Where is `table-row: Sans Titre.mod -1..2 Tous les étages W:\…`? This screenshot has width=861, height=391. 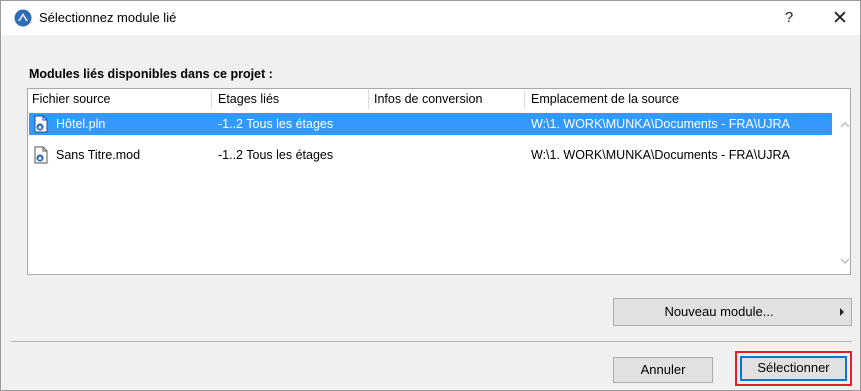
table-row: Sans Titre.mod -1..2 Tous les étages W:\… is located at coordinates (430, 155).